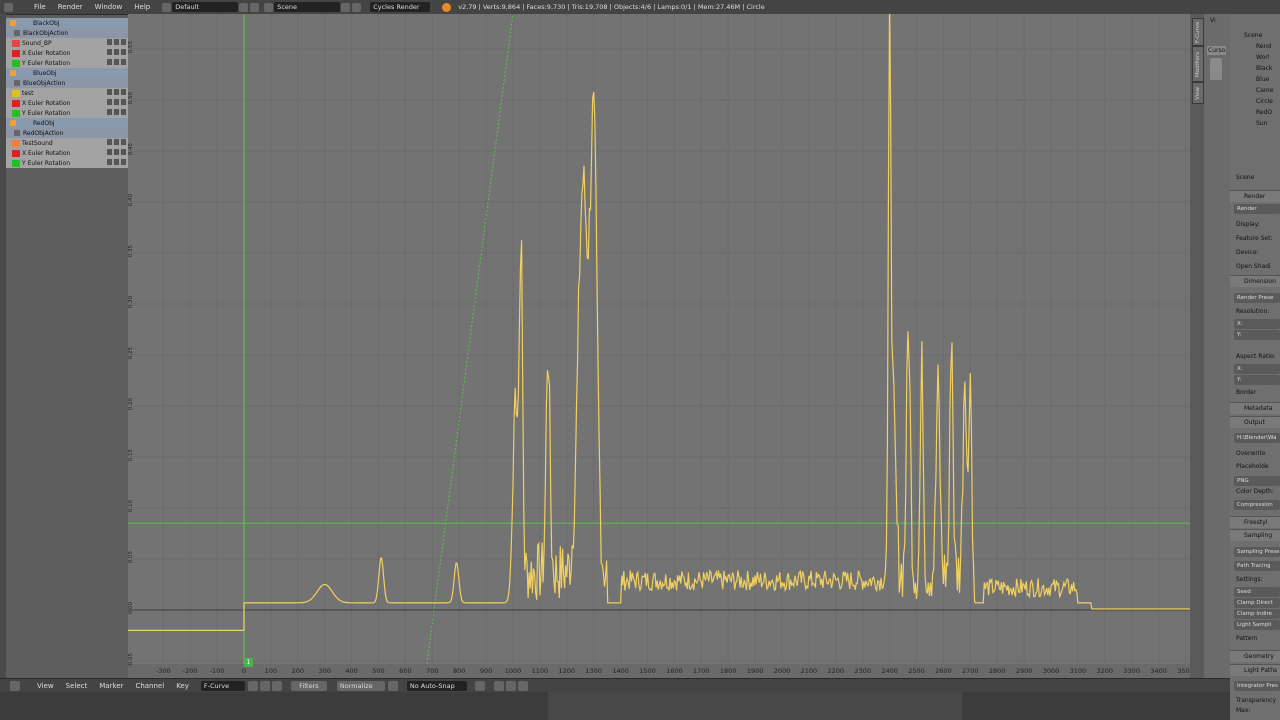 The image size is (1280, 720). I want to click on channel-object: BlueObj, so click(67, 73).